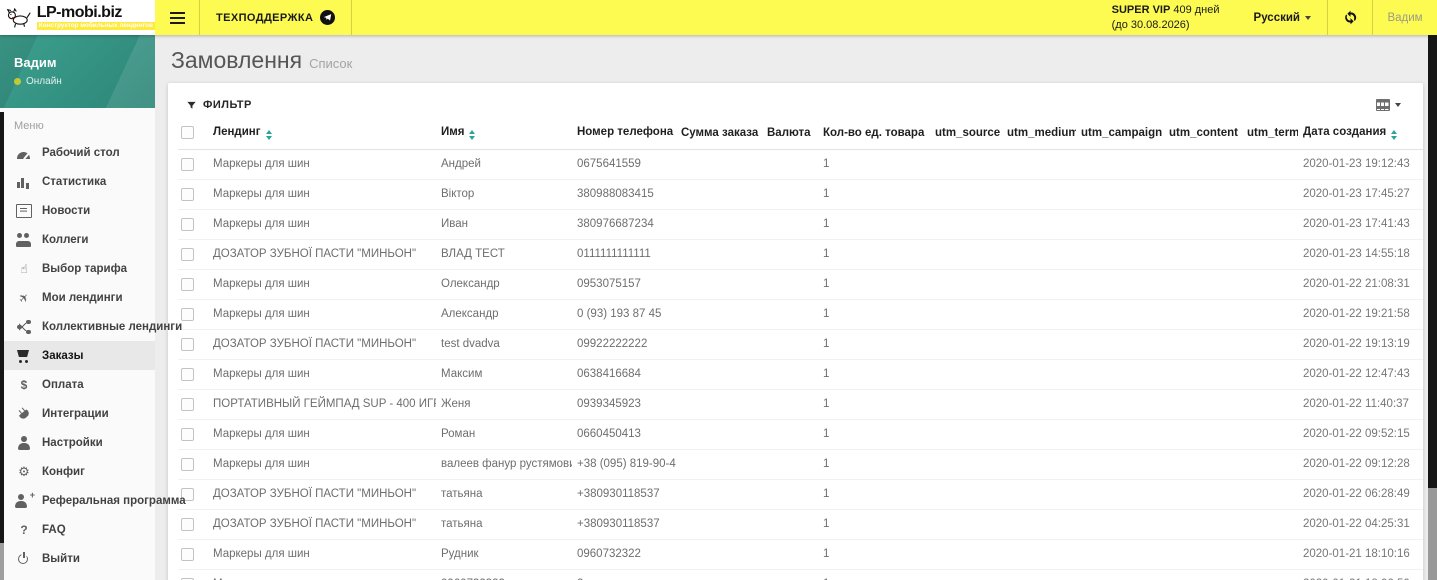 The height and width of the screenshot is (580, 1437). What do you see at coordinates (77, 152) in the screenshot?
I see `sidebar-item-dashboard: Рабочий стол` at bounding box center [77, 152].